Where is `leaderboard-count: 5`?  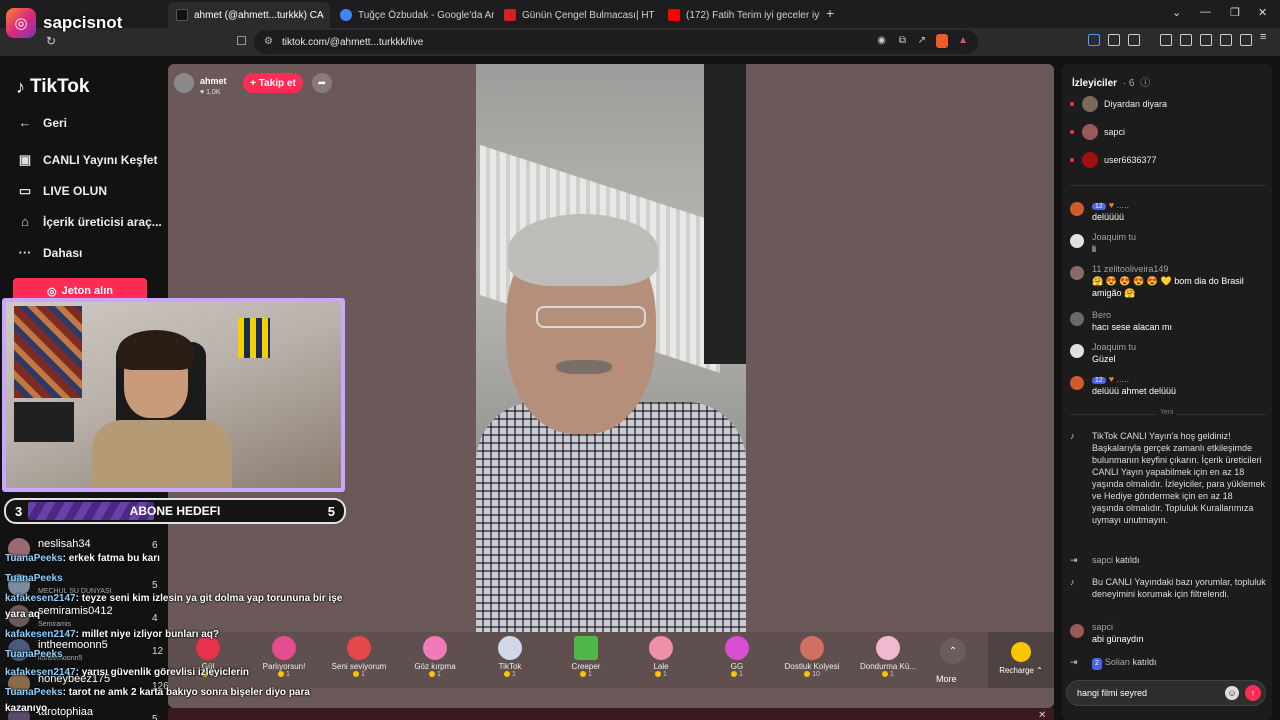
leaderboard-count: 5 is located at coordinates (155, 585).